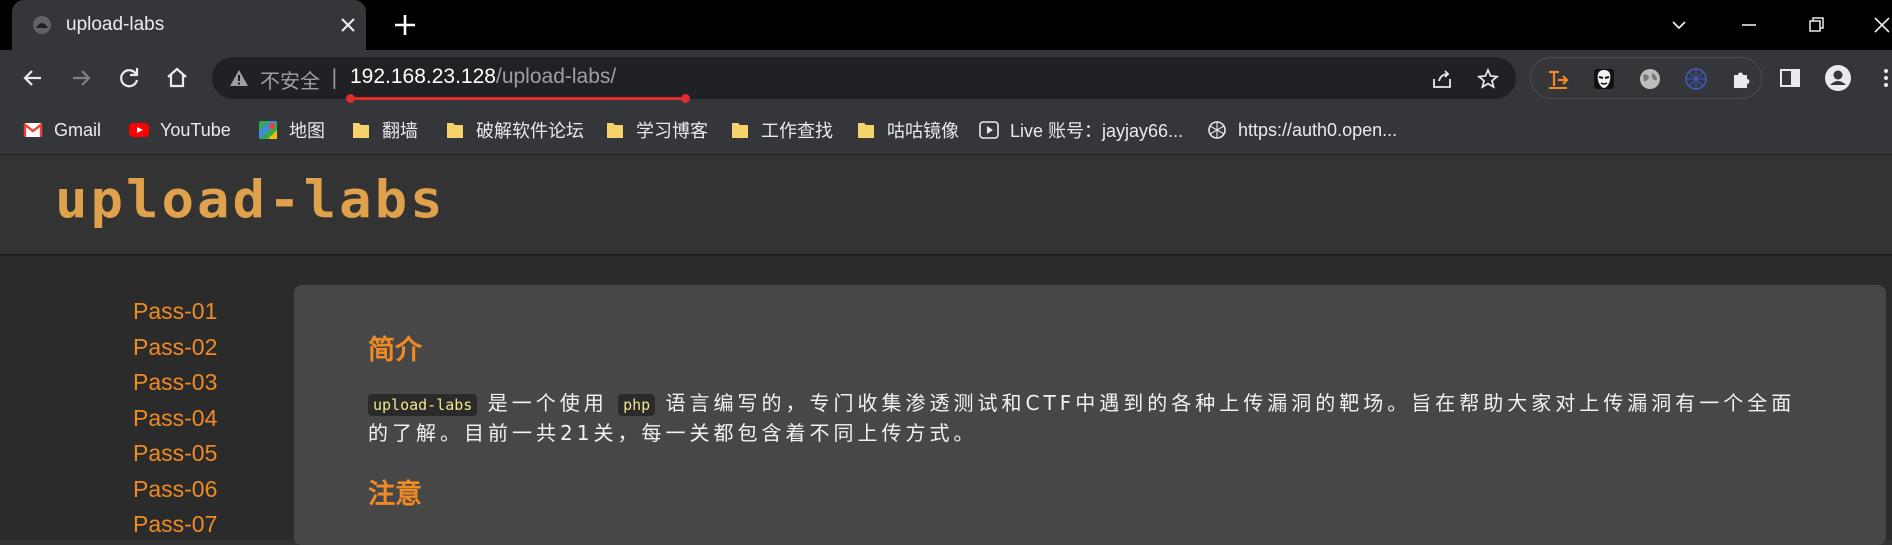 This screenshot has width=1892, height=545. I want to click on reload-icon, so click(129, 78).